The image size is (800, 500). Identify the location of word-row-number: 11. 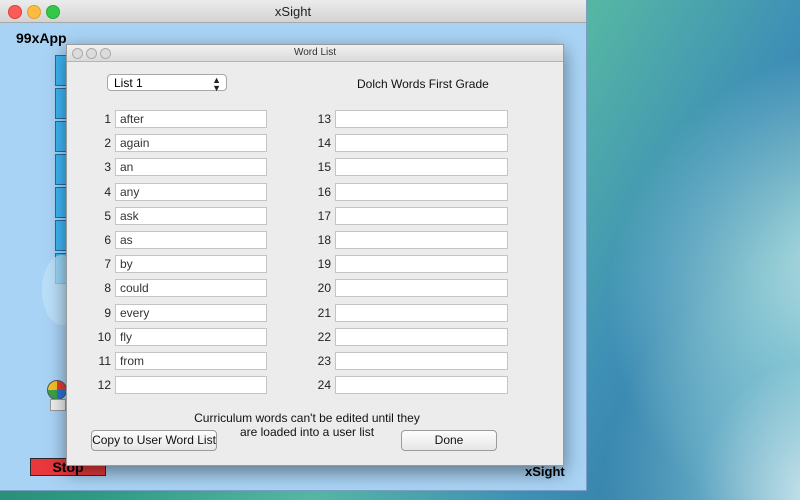
(104, 361).